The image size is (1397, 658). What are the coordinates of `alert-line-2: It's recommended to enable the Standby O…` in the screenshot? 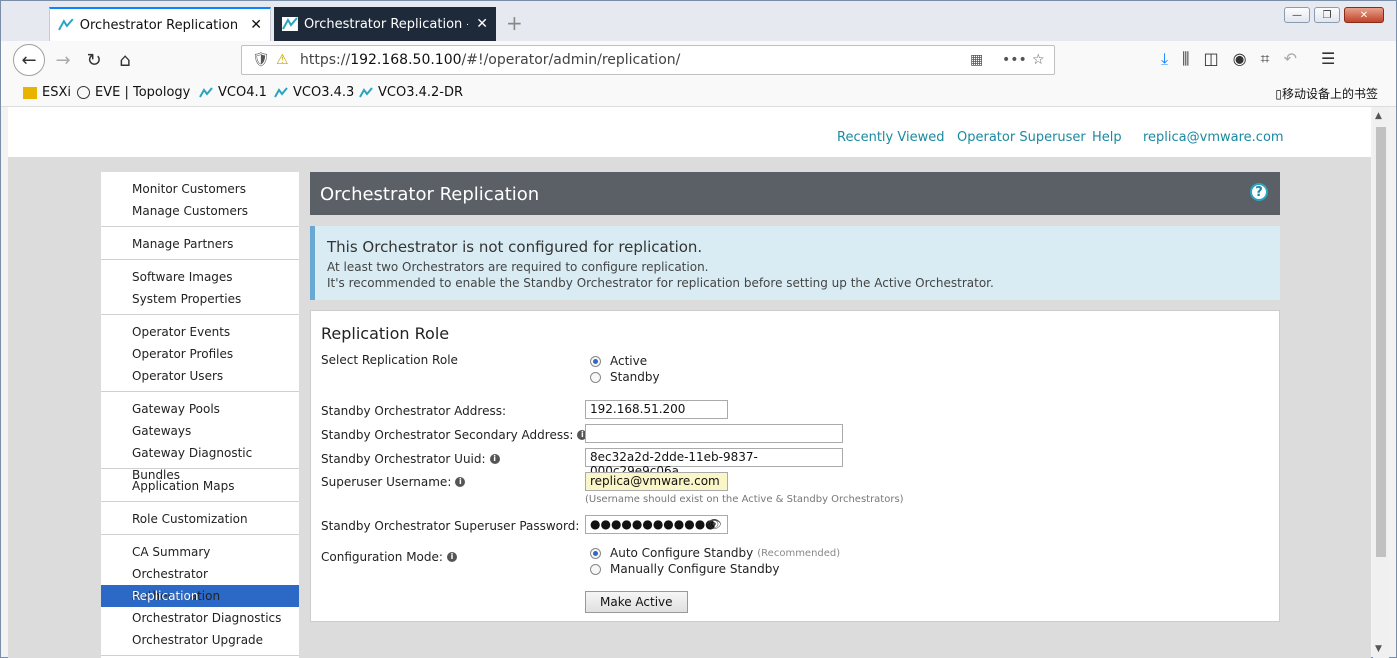 It's located at (660, 283).